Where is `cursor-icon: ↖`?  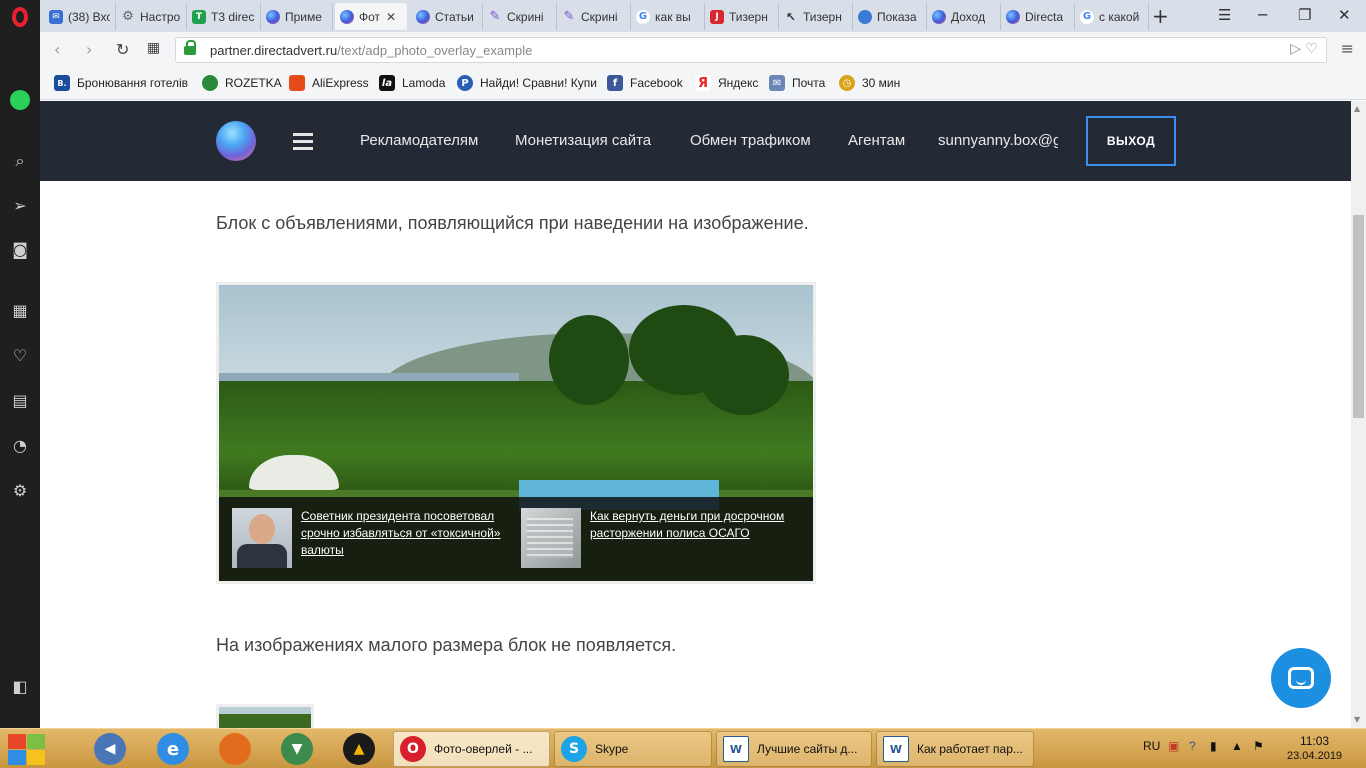 cursor-icon: ↖ is located at coordinates (791, 16).